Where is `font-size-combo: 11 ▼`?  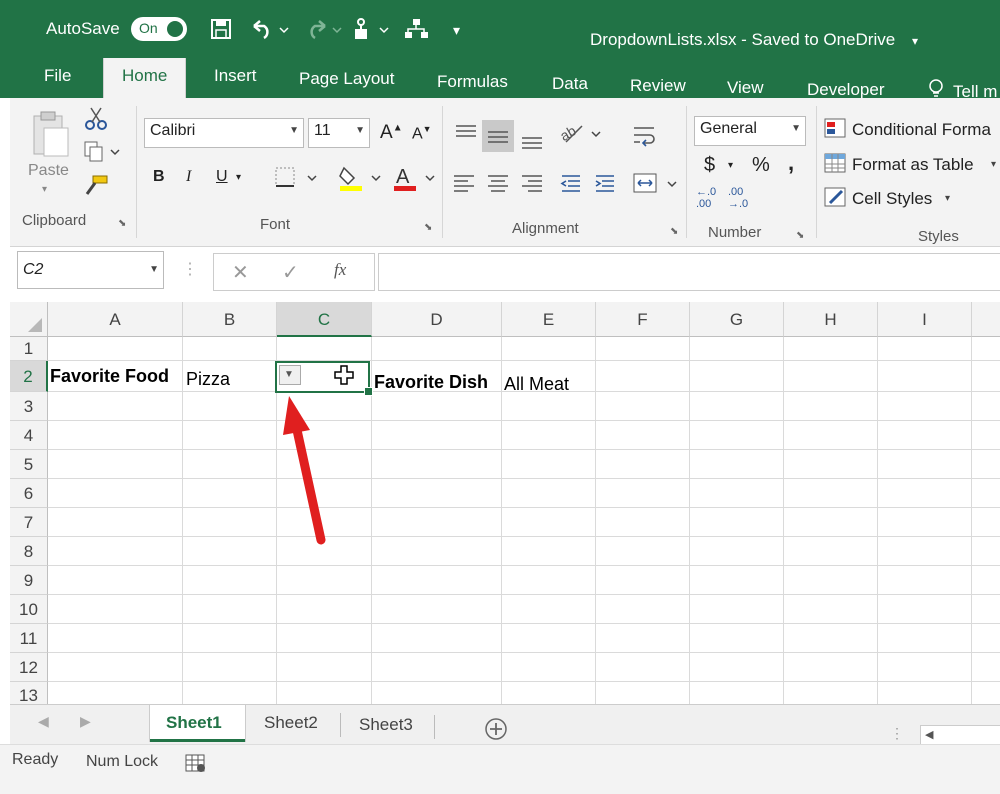 font-size-combo: 11 ▼ is located at coordinates (339, 133).